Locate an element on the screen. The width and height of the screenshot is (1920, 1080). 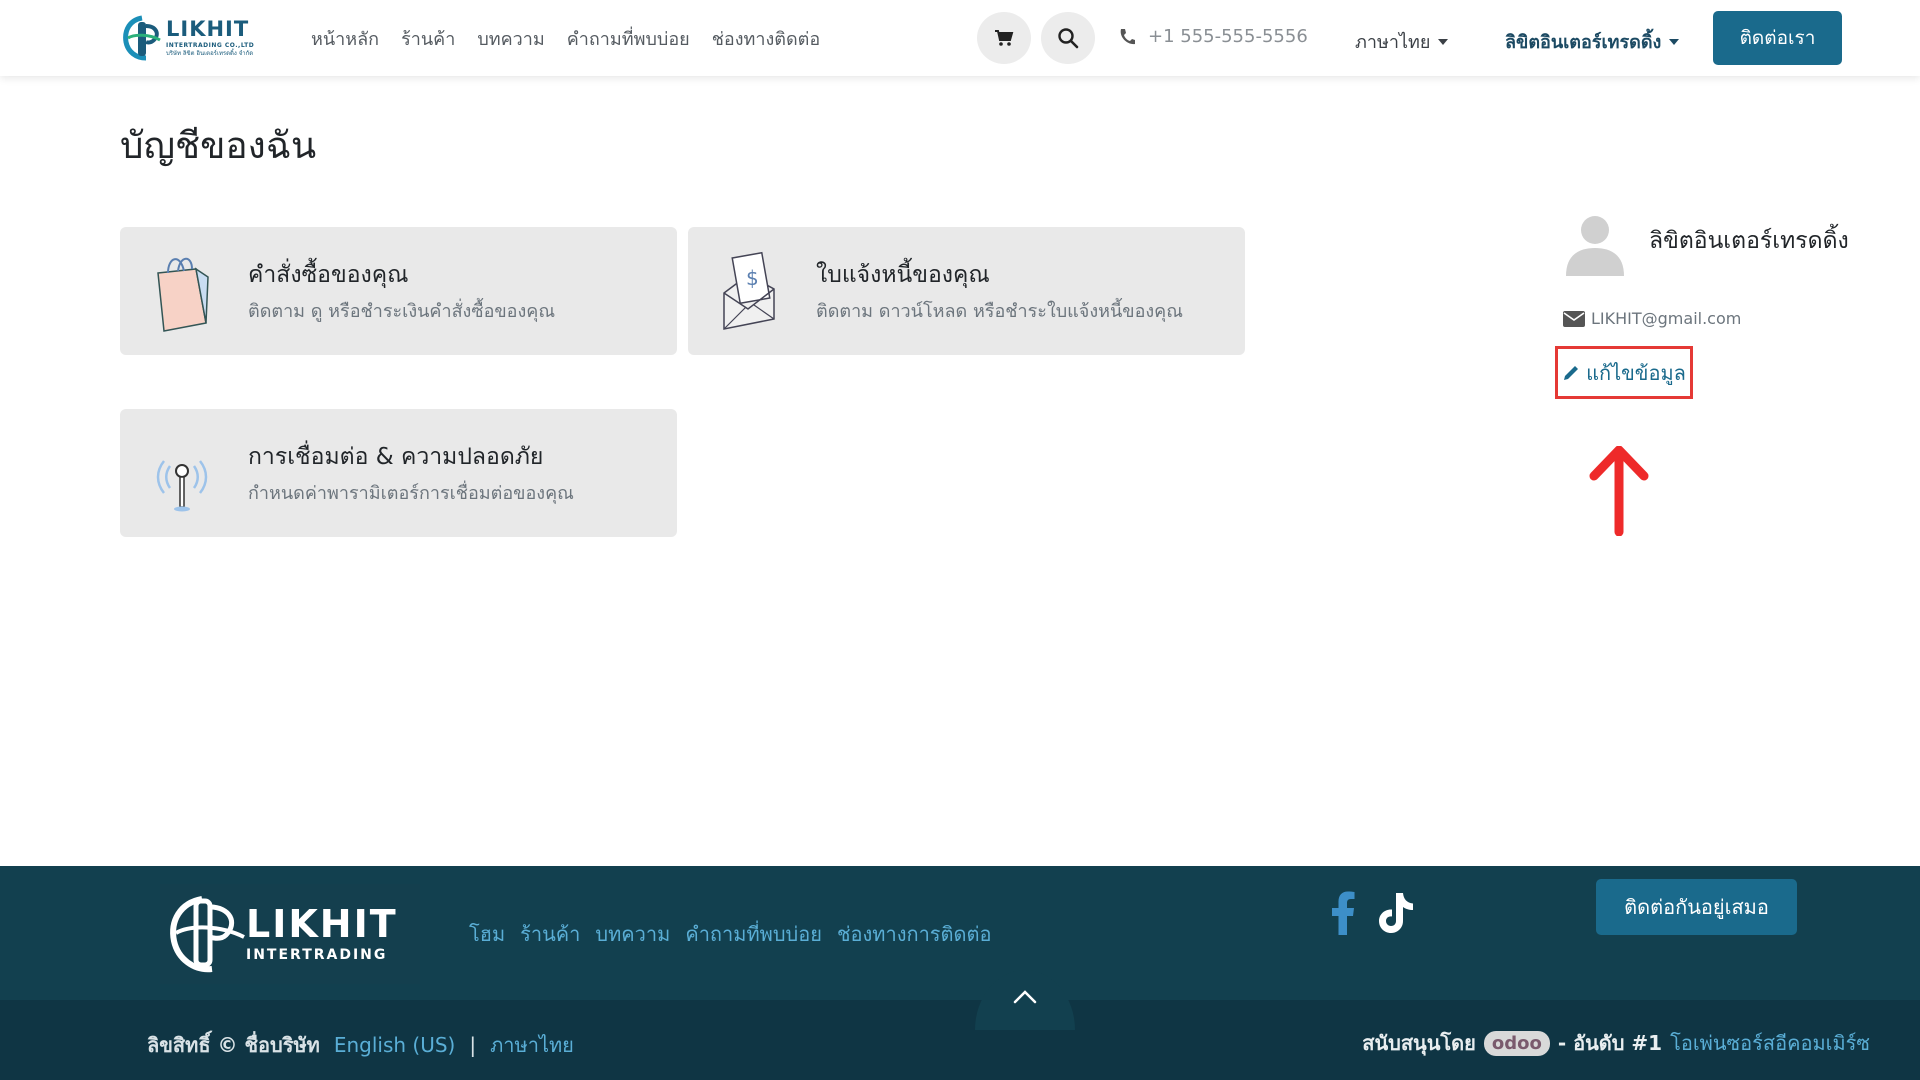
shopping-bag-icon is located at coordinates (183, 294).